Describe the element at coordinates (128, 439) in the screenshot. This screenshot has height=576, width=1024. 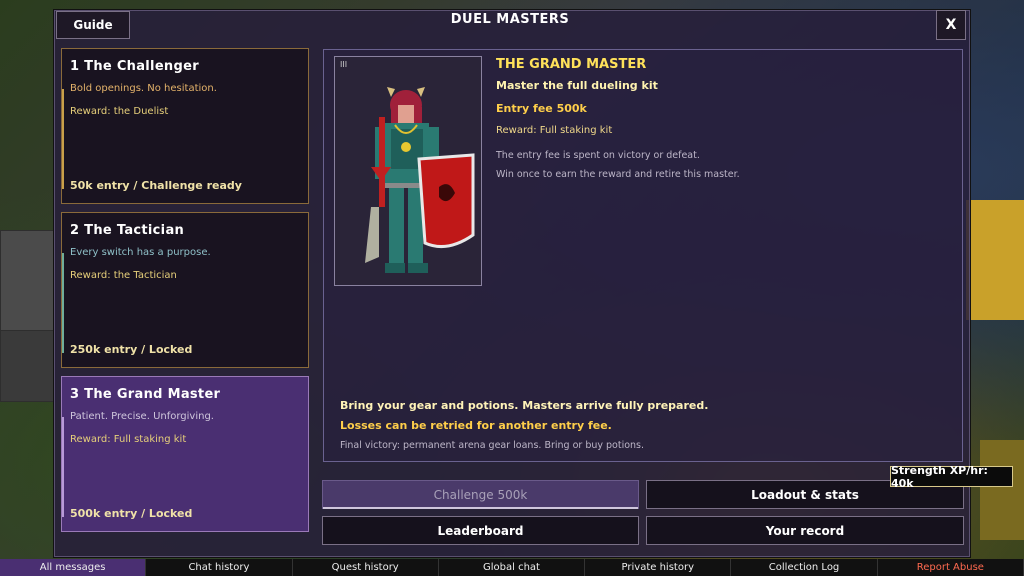
I see `card-reward: Reward: Full staking kit` at that location.